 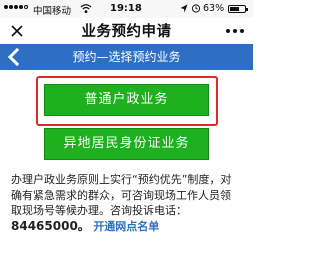 What do you see at coordinates (196, 8) in the screenshot?
I see `alarm-icon` at bounding box center [196, 8].